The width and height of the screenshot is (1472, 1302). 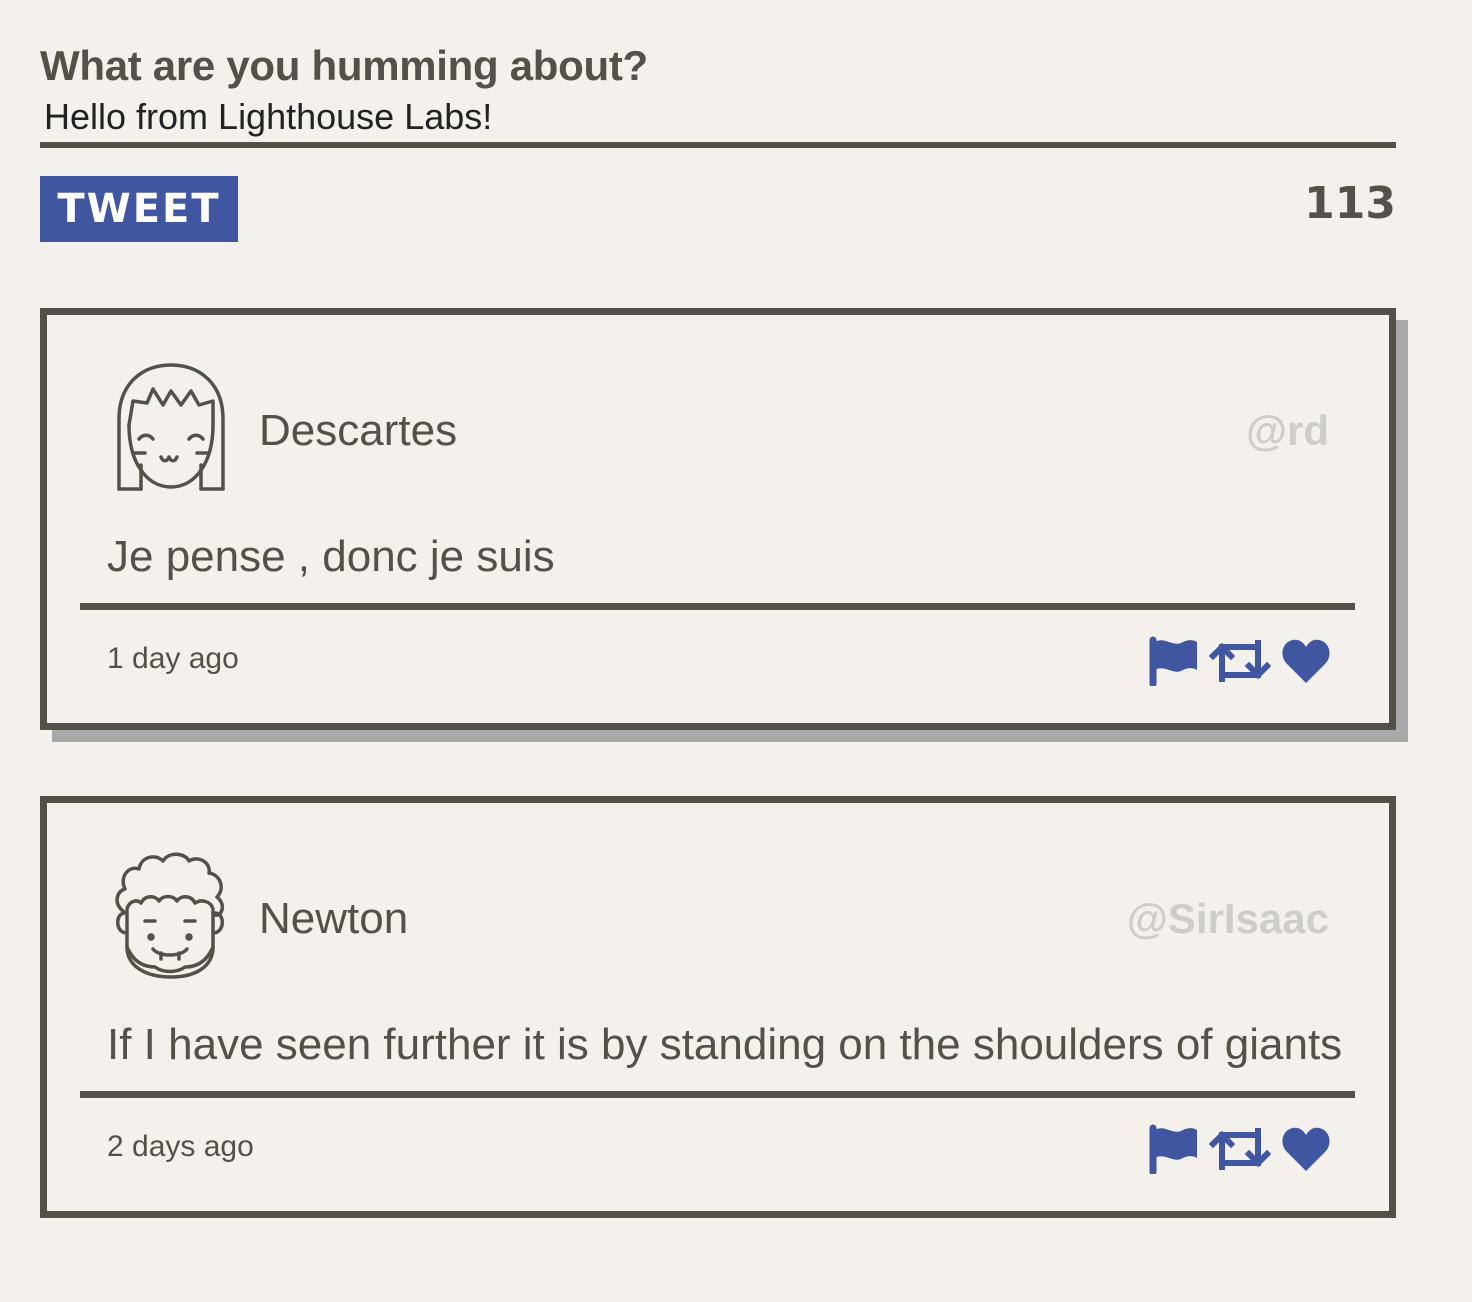 I want to click on tweet-timestamp: 1 day ago, so click(x=173, y=658).